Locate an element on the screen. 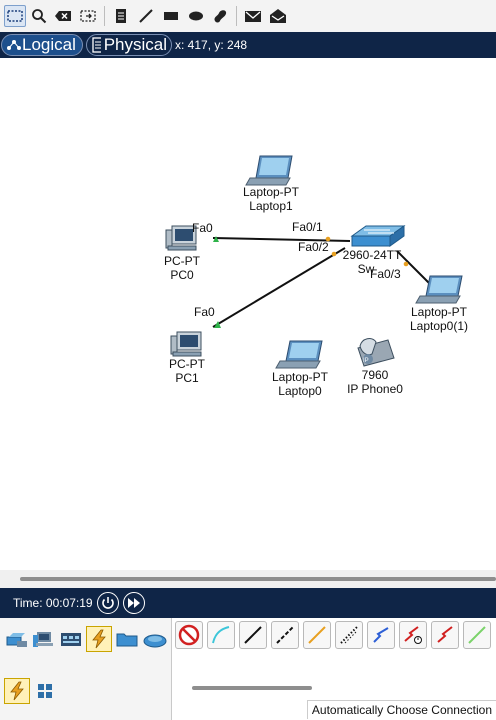 The image size is (496, 720). copper-cross-icon is located at coordinates (285, 635).